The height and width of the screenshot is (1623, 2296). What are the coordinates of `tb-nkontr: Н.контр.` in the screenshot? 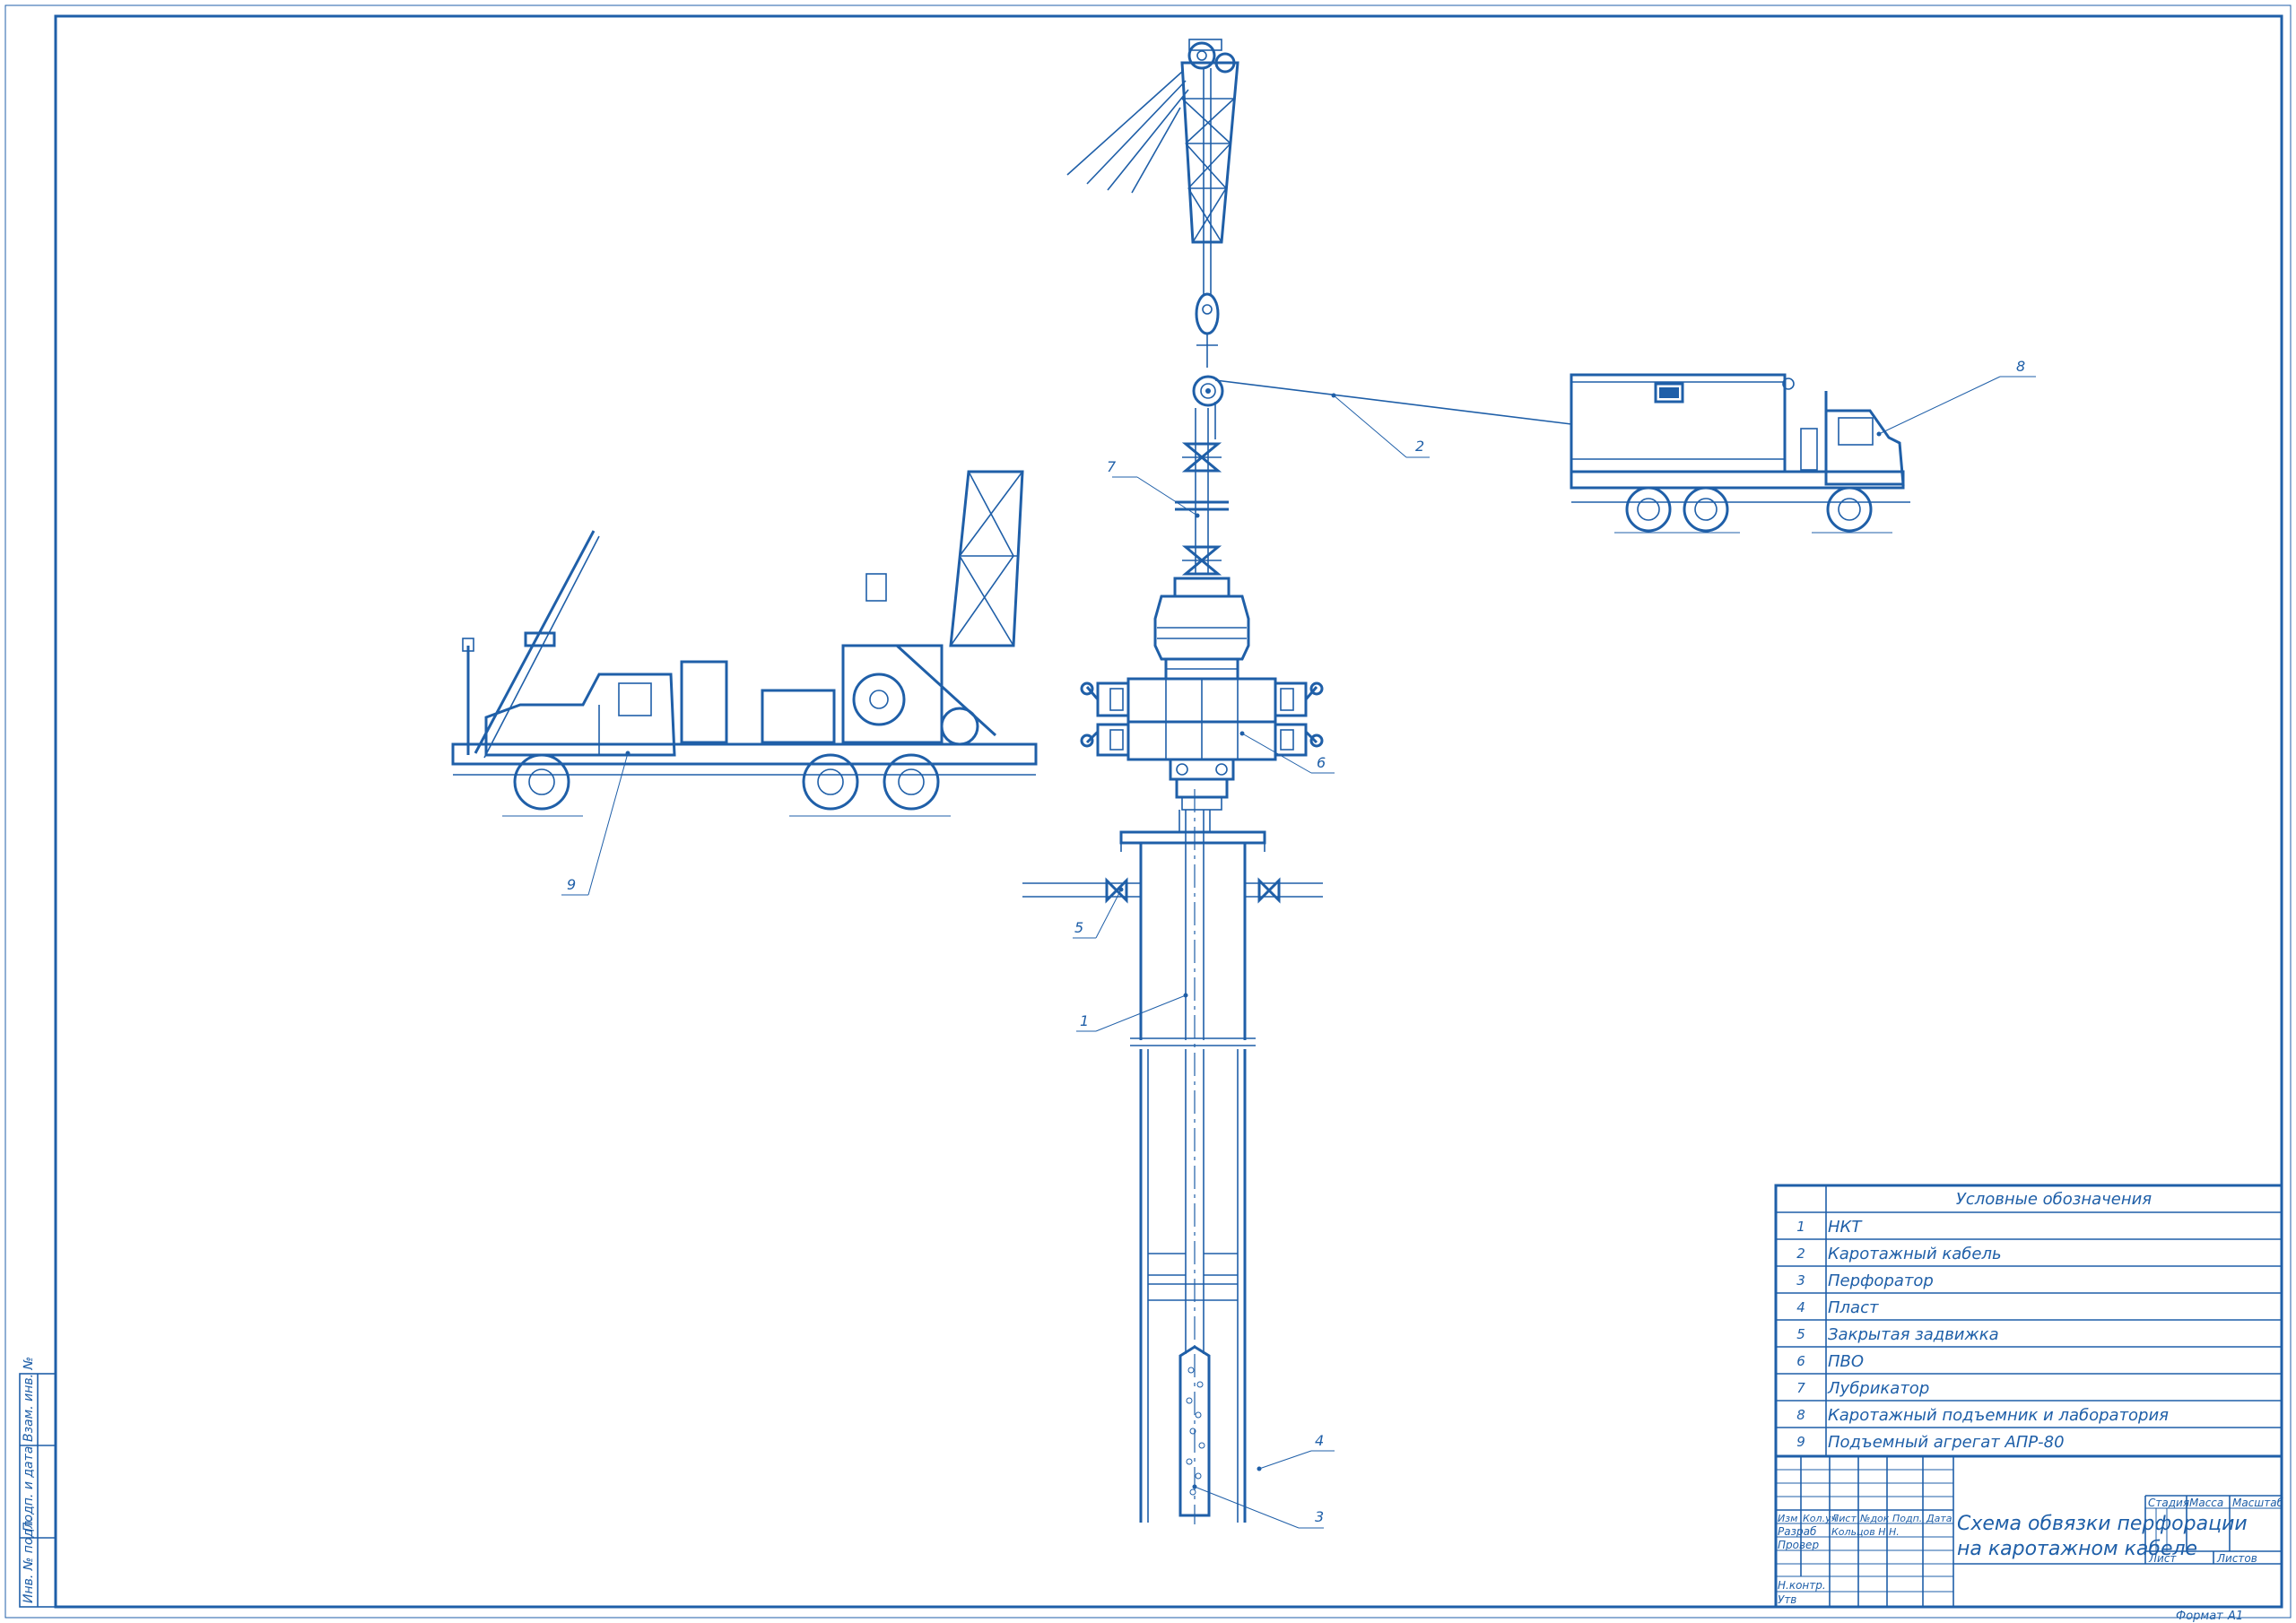 It's located at (1802, 1585).